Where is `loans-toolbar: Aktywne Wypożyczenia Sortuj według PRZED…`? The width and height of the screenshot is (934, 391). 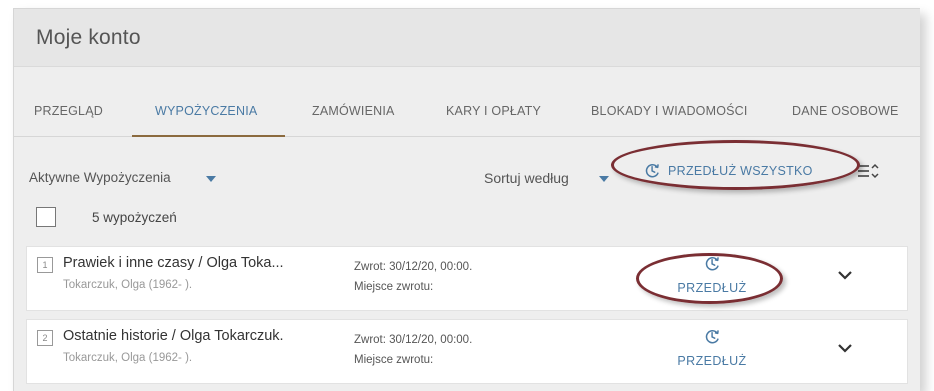 loans-toolbar: Aktywne Wypożyczenia Sortuj według PRZED… is located at coordinates (467, 167).